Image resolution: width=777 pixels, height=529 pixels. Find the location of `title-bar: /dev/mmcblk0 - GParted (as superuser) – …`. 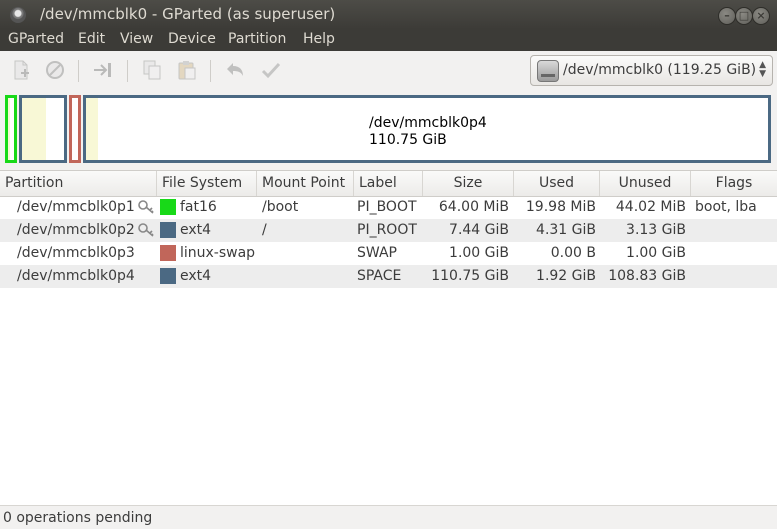

title-bar: /dev/mmcblk0 - GParted (as superuser) – … is located at coordinates (388, 14).